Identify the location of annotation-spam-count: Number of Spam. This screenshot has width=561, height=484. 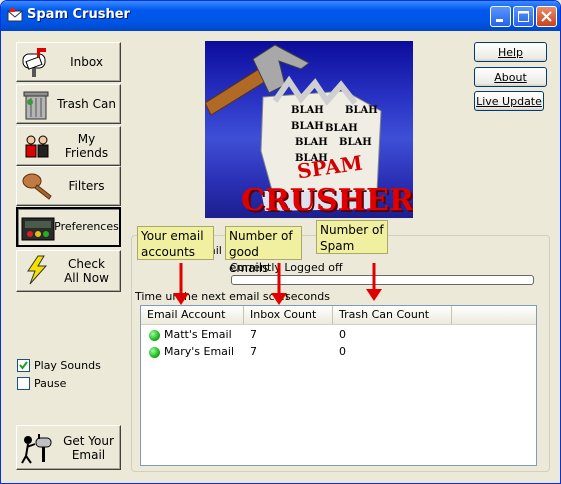
(352, 237).